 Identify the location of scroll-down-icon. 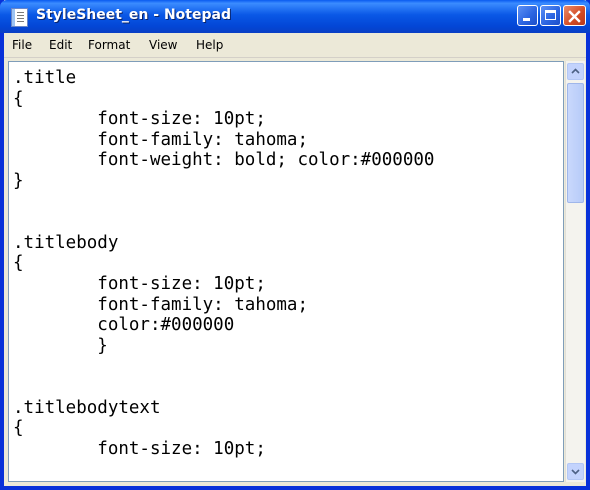
(575, 472).